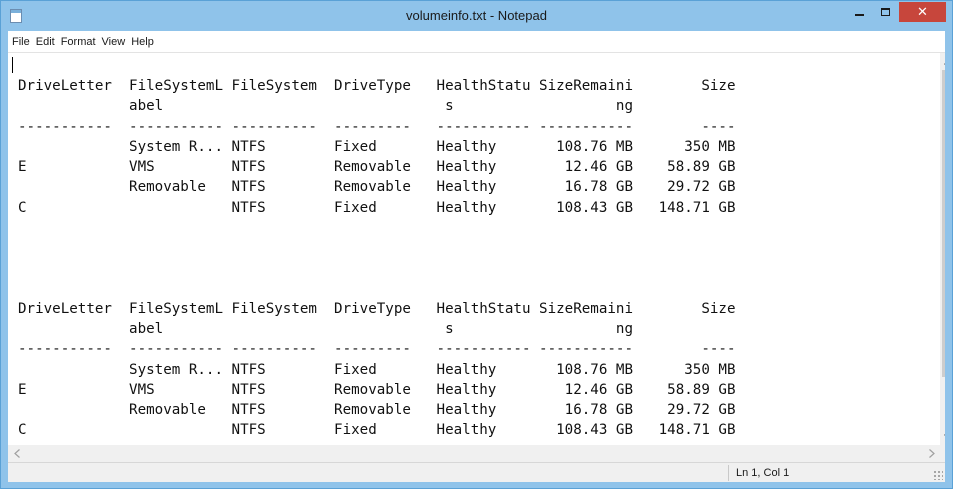  What do you see at coordinates (476, 472) in the screenshot?
I see `status-bar: Ln 1, Col 1` at bounding box center [476, 472].